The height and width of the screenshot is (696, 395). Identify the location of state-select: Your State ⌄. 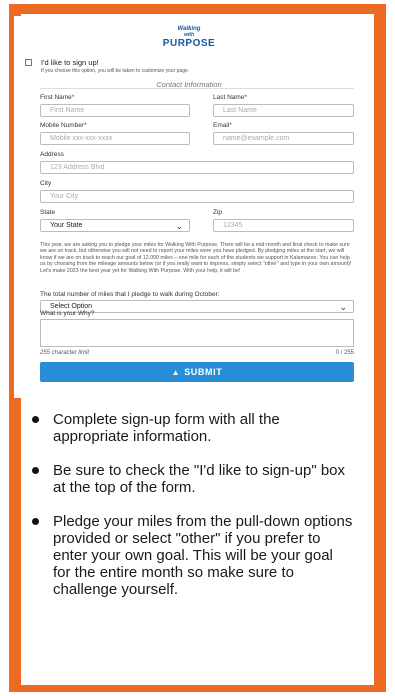
(115, 225).